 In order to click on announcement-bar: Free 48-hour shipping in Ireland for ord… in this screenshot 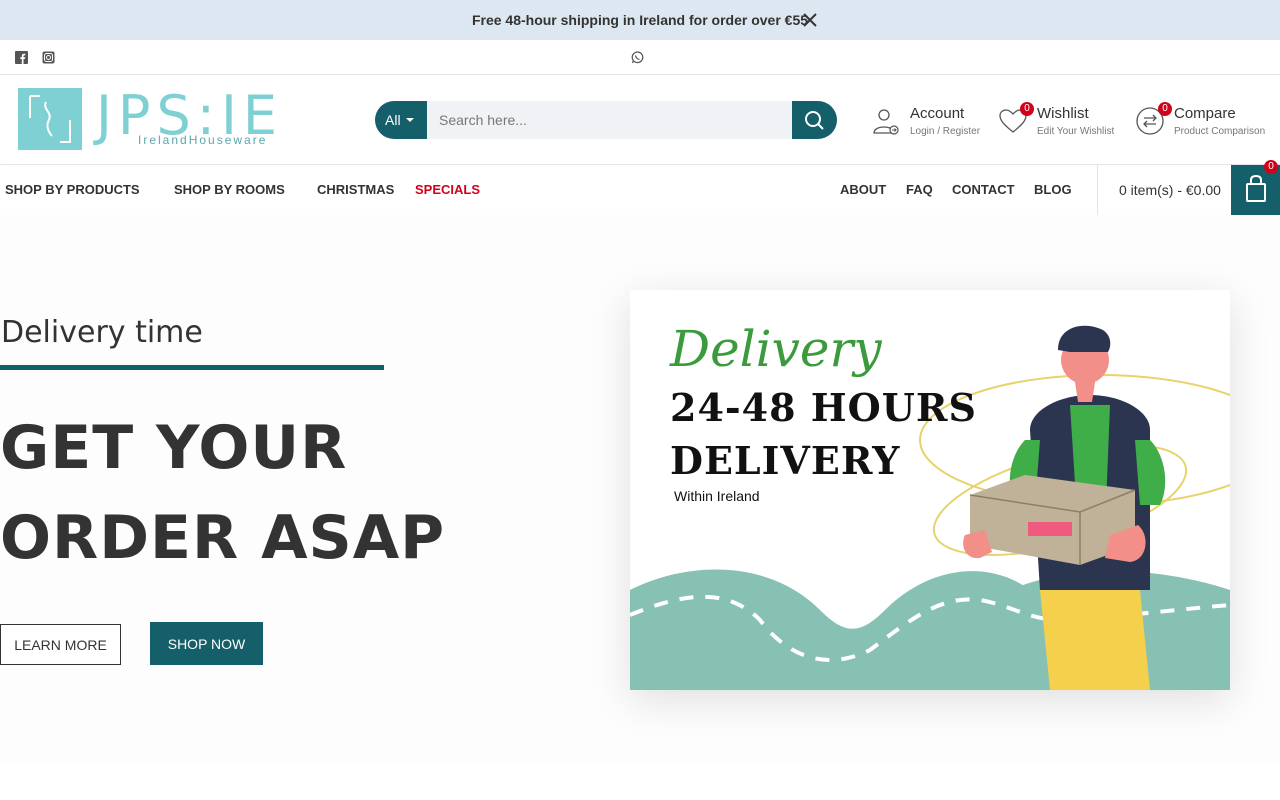, I will do `click(640, 20)`.